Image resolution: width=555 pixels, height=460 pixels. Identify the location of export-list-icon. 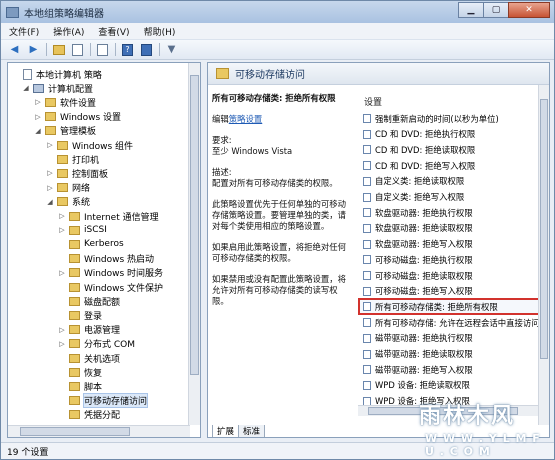
(102, 50).